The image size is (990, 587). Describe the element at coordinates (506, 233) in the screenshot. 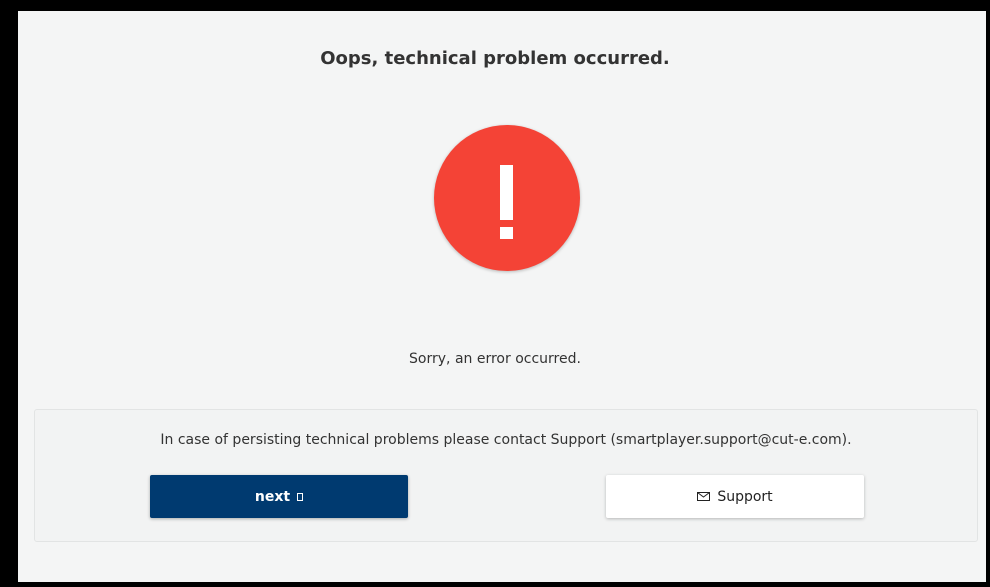

I see `exclamation-dot` at that location.